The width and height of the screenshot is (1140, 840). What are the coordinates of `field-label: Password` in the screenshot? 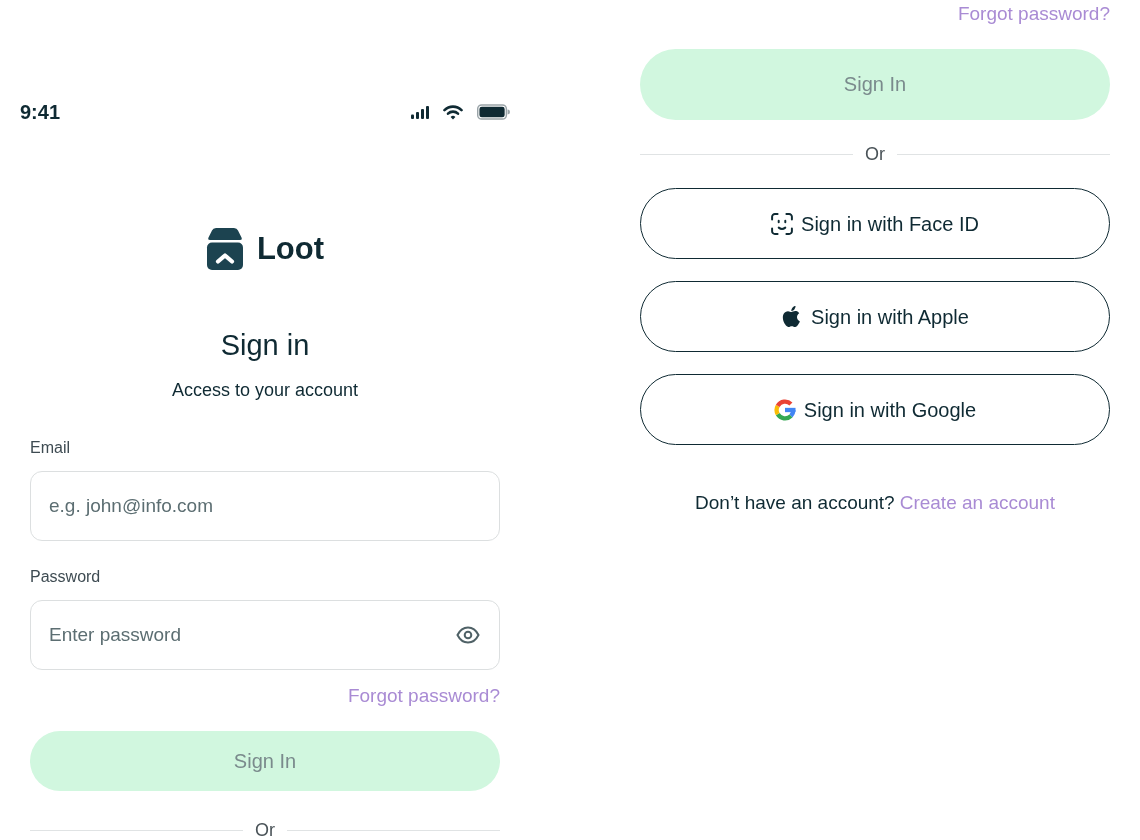 It's located at (65, 577).